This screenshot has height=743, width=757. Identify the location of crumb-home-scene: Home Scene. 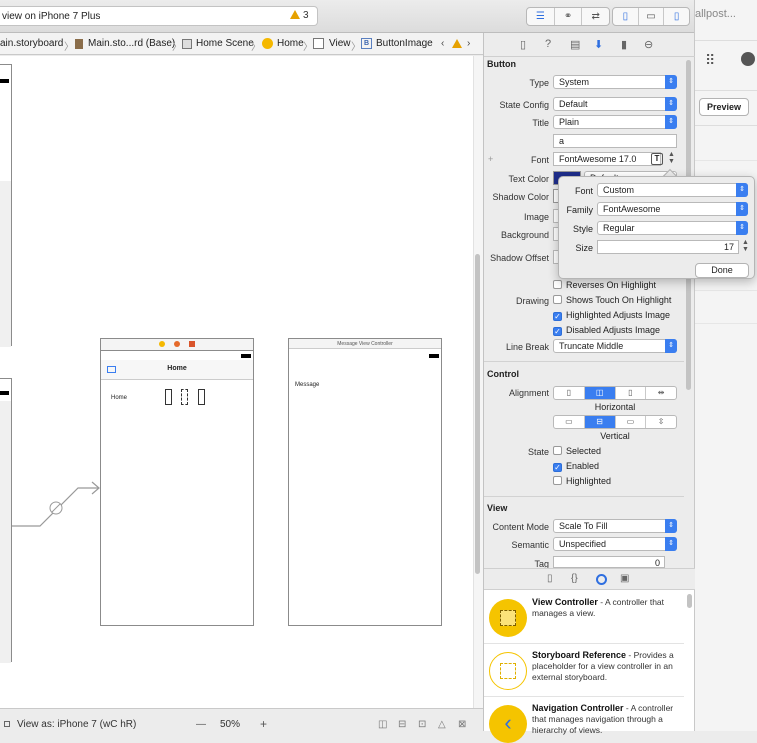
(225, 43).